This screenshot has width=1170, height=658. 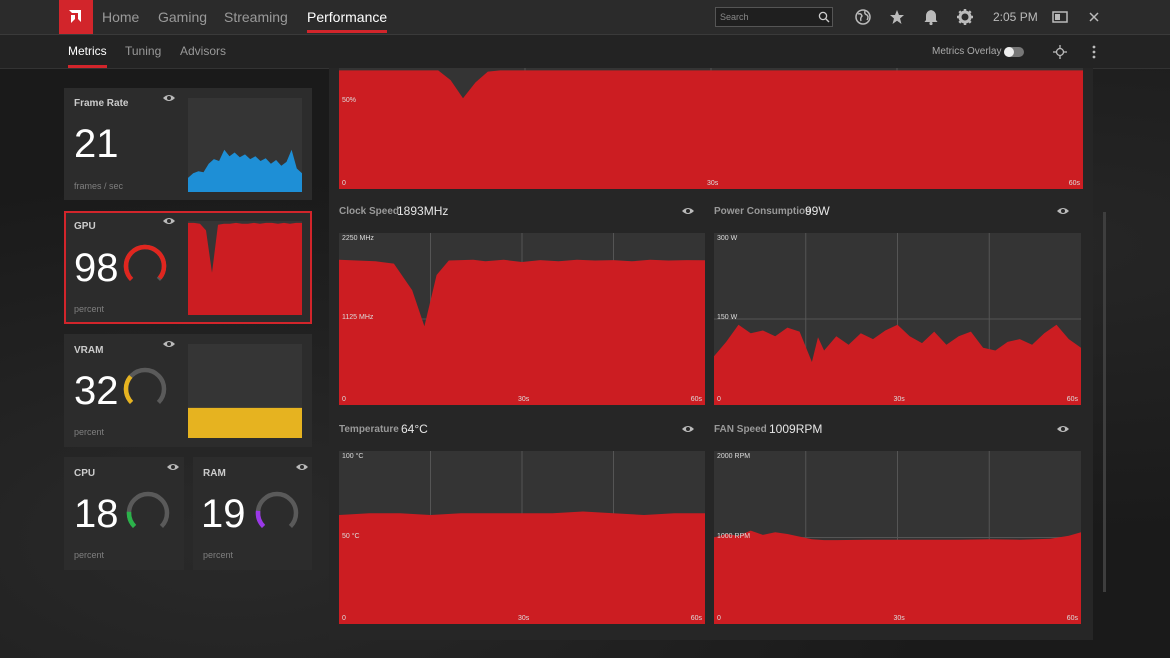 What do you see at coordinates (1060, 17) in the screenshot?
I see `minimize-window-icon` at bounding box center [1060, 17].